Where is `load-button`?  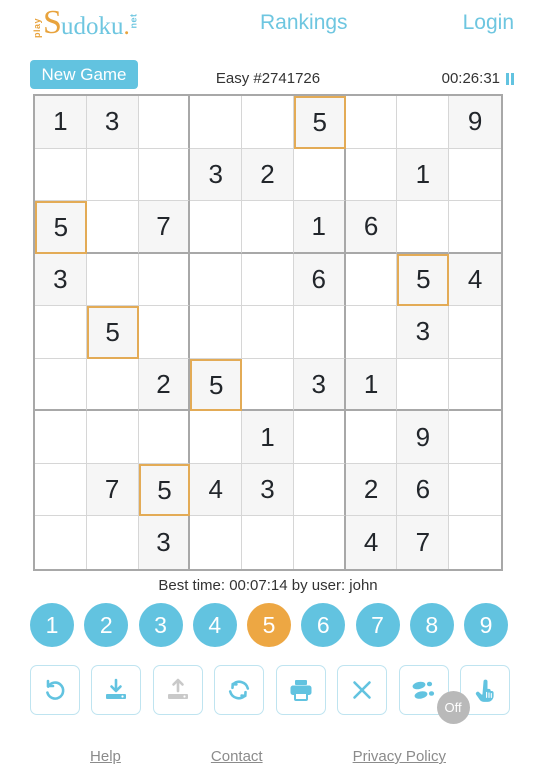 load-button is located at coordinates (177, 690).